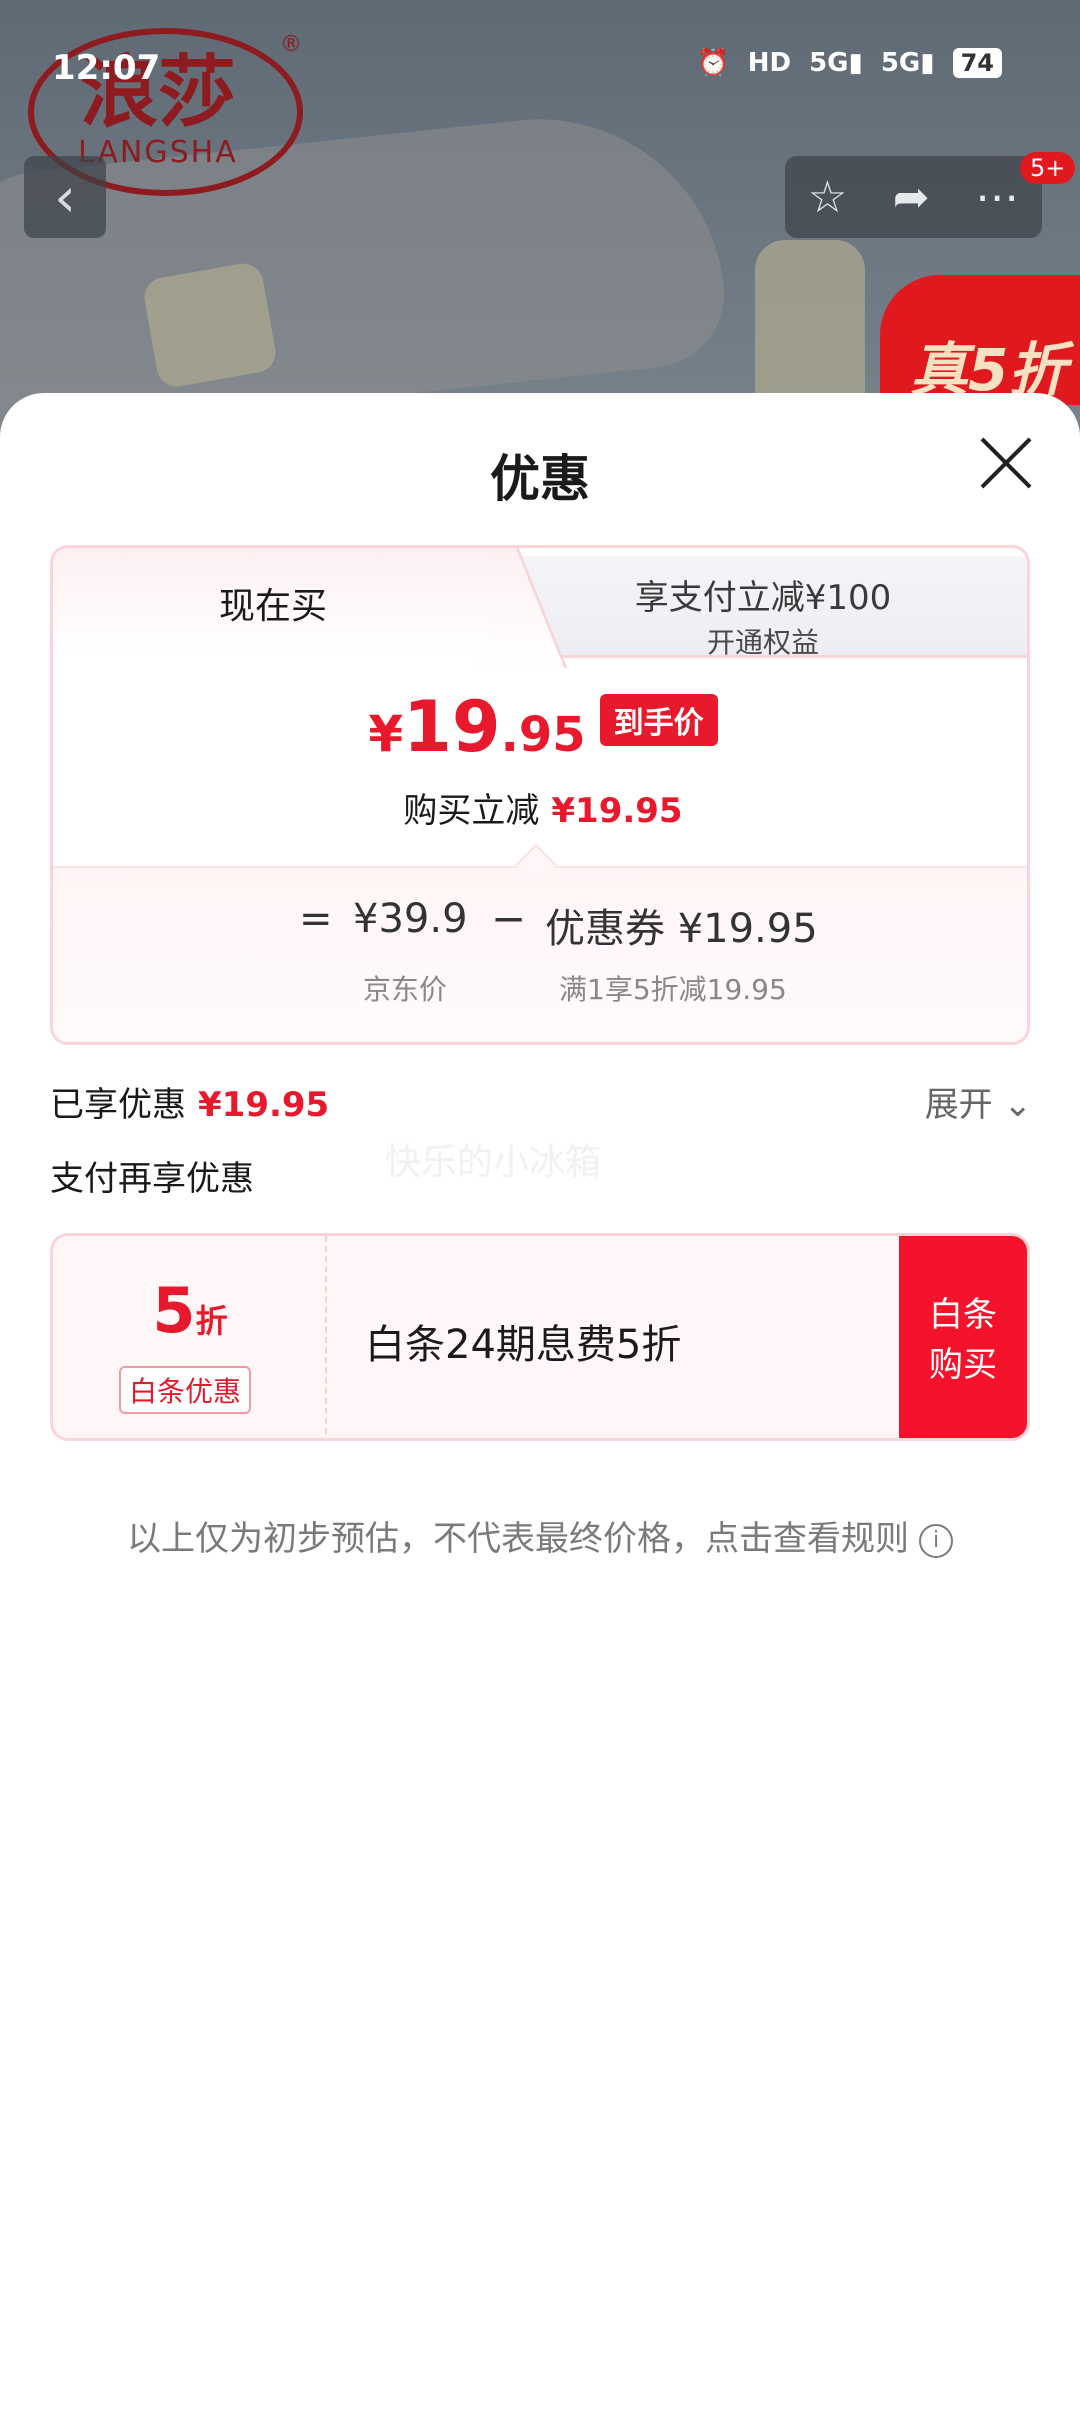 The image size is (1080, 2412). I want to click on rules-note: 以上仅为初步预估，不代表最终价格，点击查看规则 i, so click(540, 1535).